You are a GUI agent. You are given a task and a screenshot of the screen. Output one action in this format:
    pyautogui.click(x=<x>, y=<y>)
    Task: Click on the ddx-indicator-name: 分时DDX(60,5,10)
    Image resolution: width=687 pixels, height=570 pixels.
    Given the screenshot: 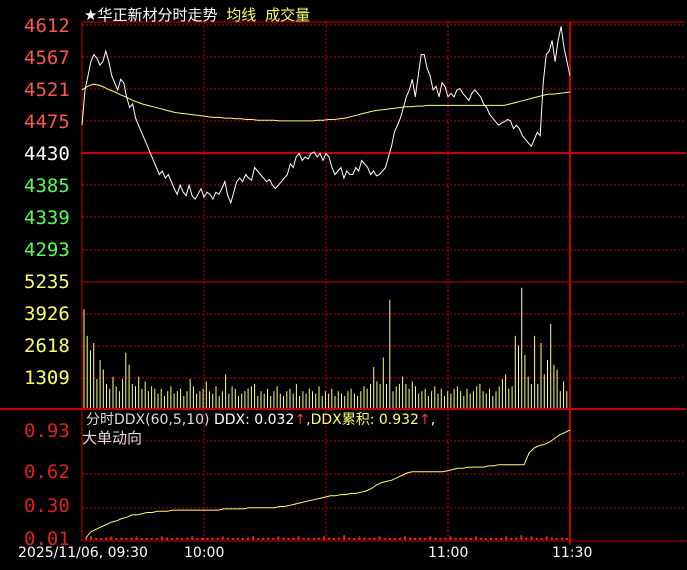 What is the action you would take?
    pyautogui.click(x=148, y=420)
    